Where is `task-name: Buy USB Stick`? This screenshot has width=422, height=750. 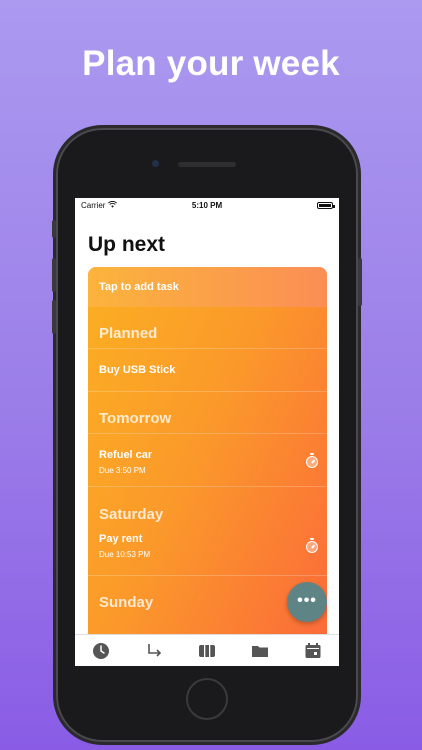
task-name: Buy USB Stick is located at coordinates (137, 370).